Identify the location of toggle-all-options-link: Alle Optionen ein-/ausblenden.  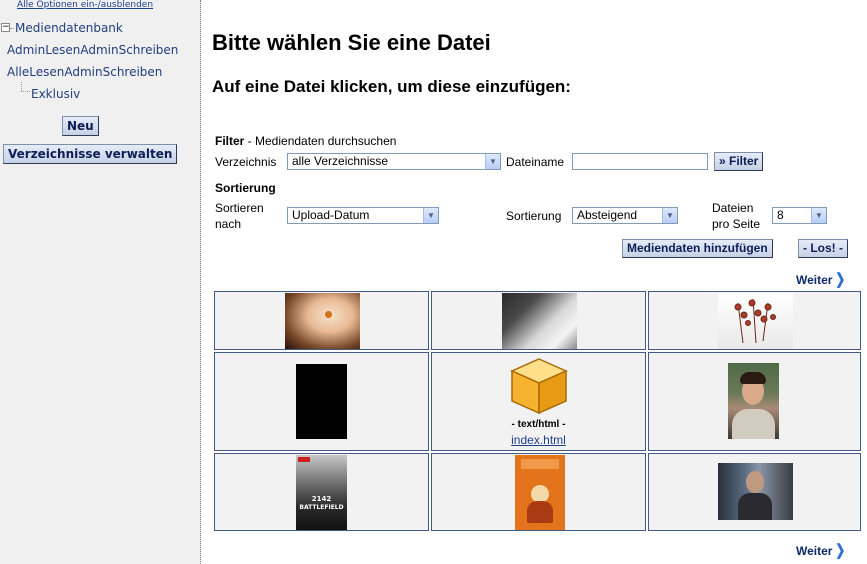
(85, 5).